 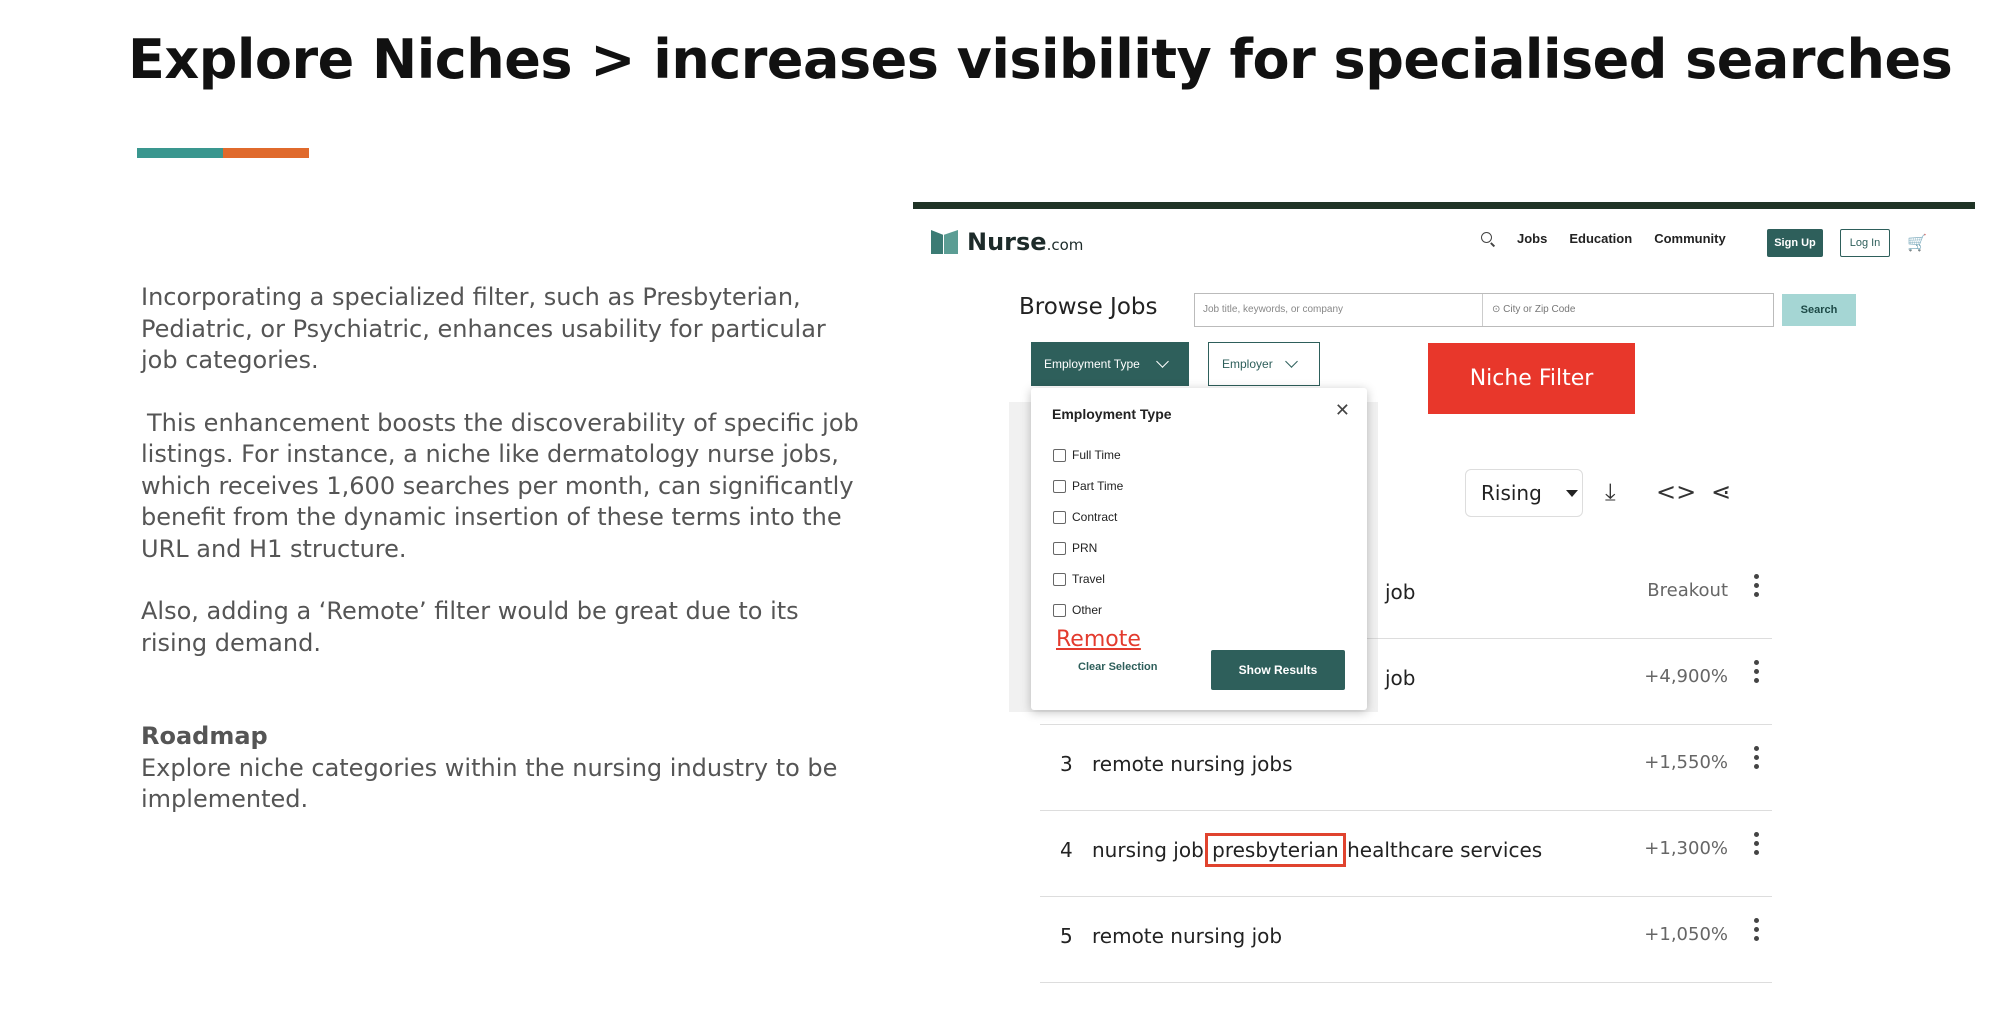 I want to click on employment-type-dropdown: Employment Type, so click(x=1110, y=364).